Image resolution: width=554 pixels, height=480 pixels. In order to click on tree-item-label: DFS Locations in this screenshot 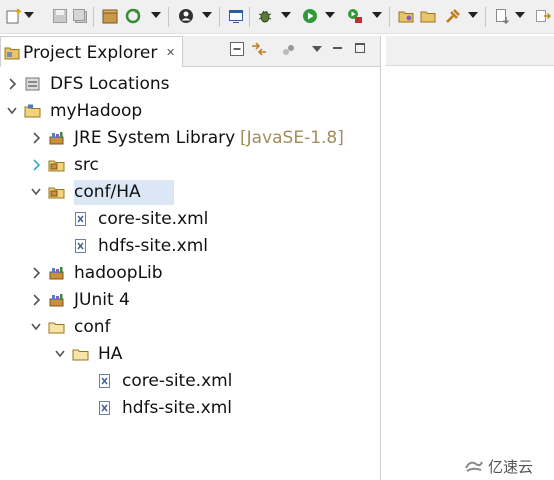, I will do `click(110, 84)`.